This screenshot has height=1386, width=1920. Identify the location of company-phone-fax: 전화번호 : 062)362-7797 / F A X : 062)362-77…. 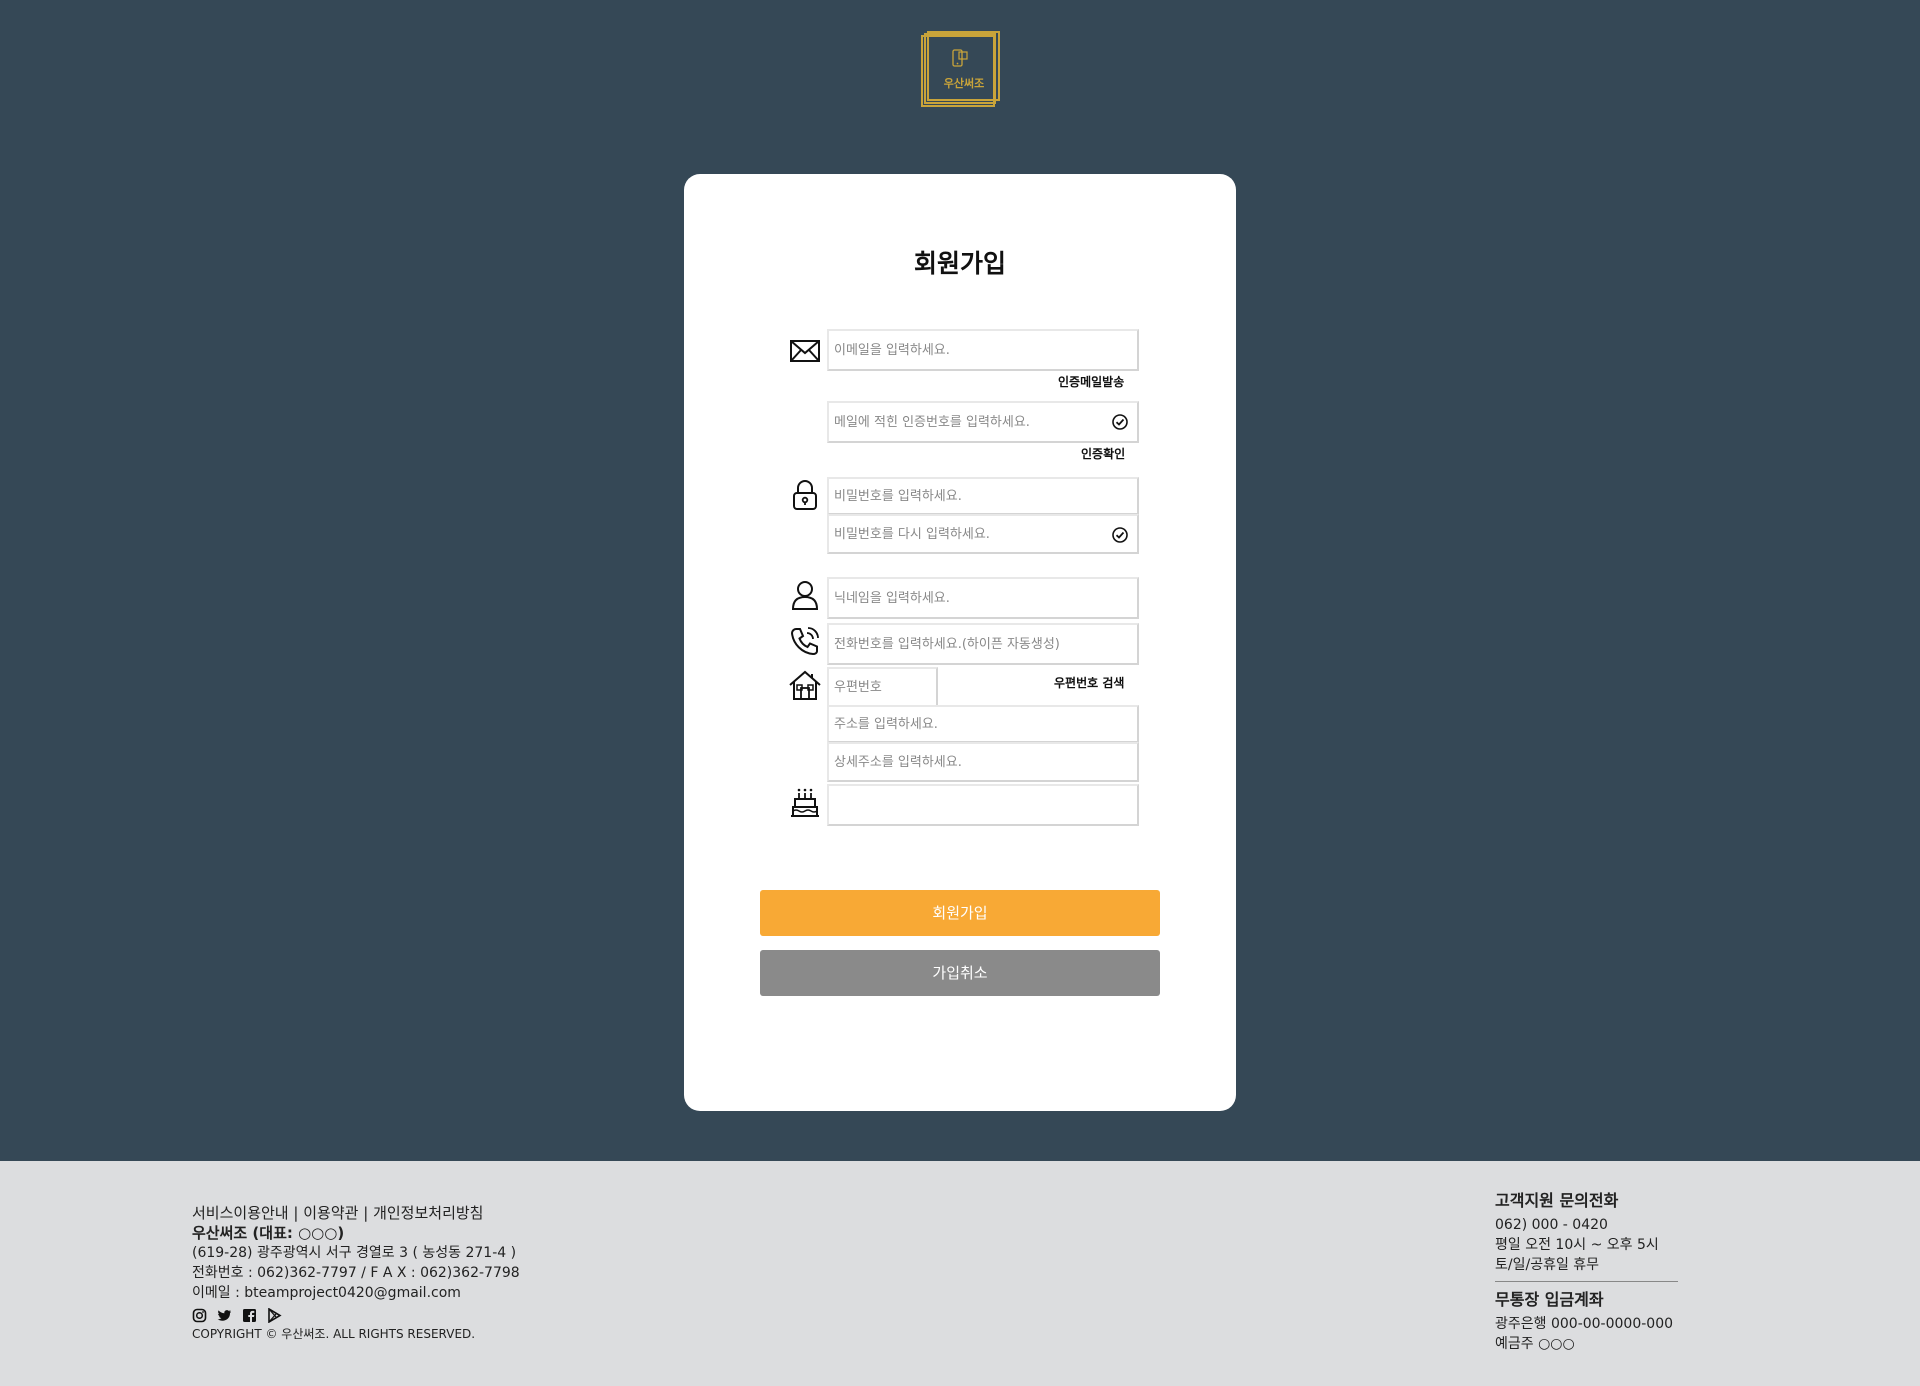
(356, 1273).